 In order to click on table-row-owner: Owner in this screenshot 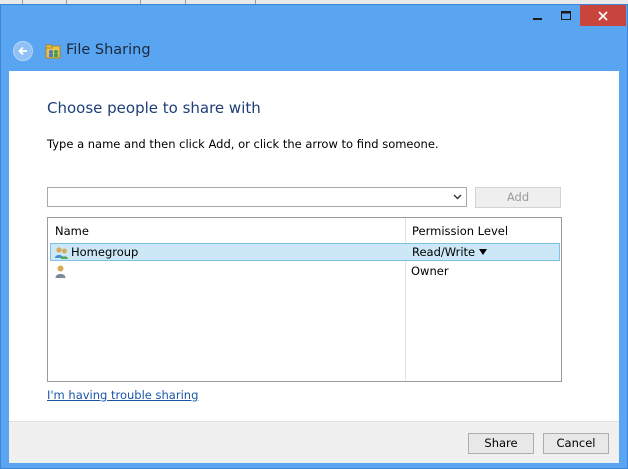, I will do `click(305, 272)`.